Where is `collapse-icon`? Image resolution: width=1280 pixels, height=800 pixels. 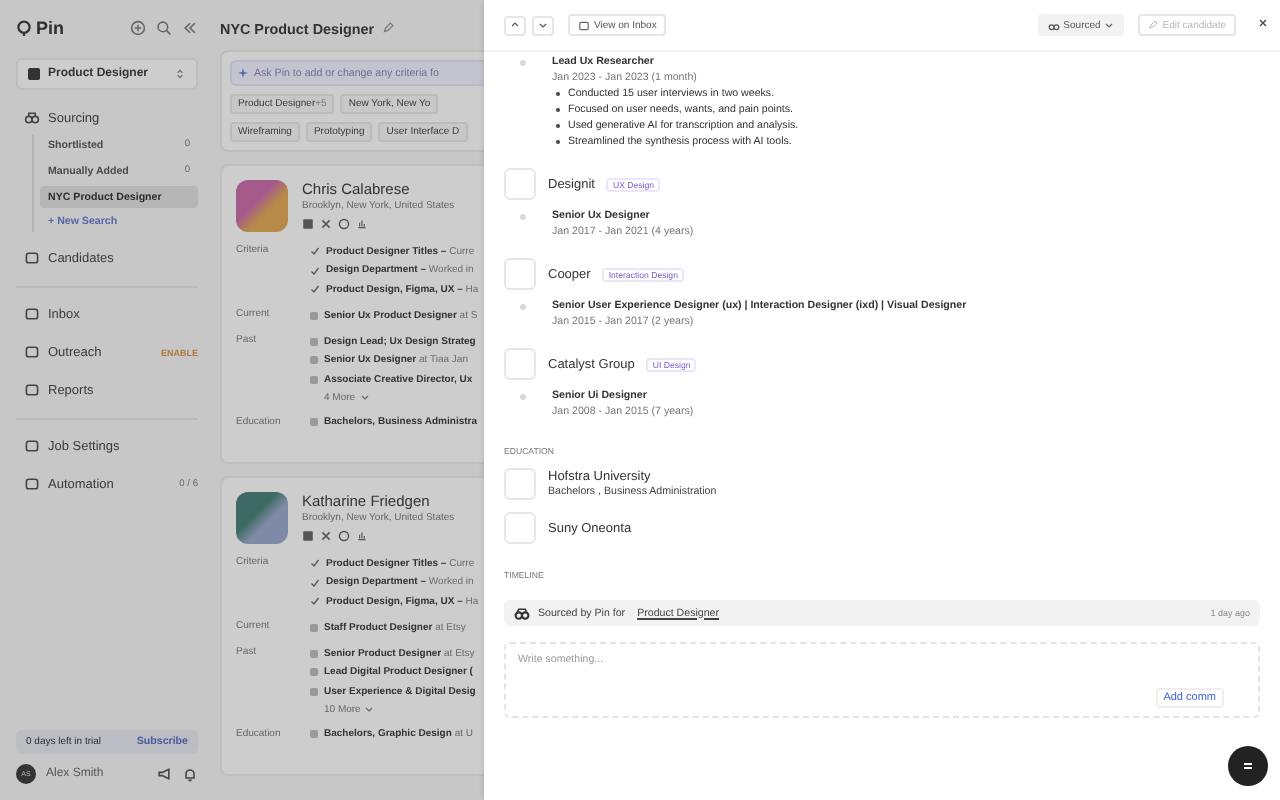 collapse-icon is located at coordinates (190, 28).